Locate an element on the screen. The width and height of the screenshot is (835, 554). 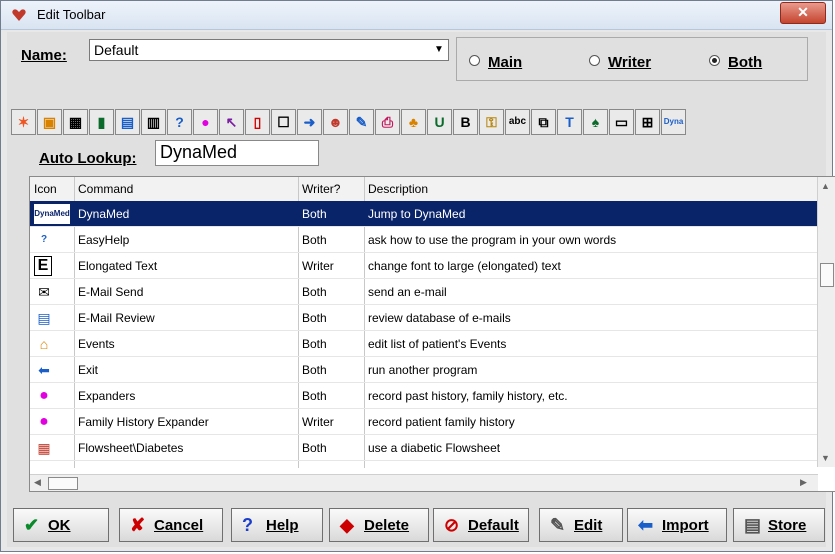
document-icon: ▥ is located at coordinates (153, 122).